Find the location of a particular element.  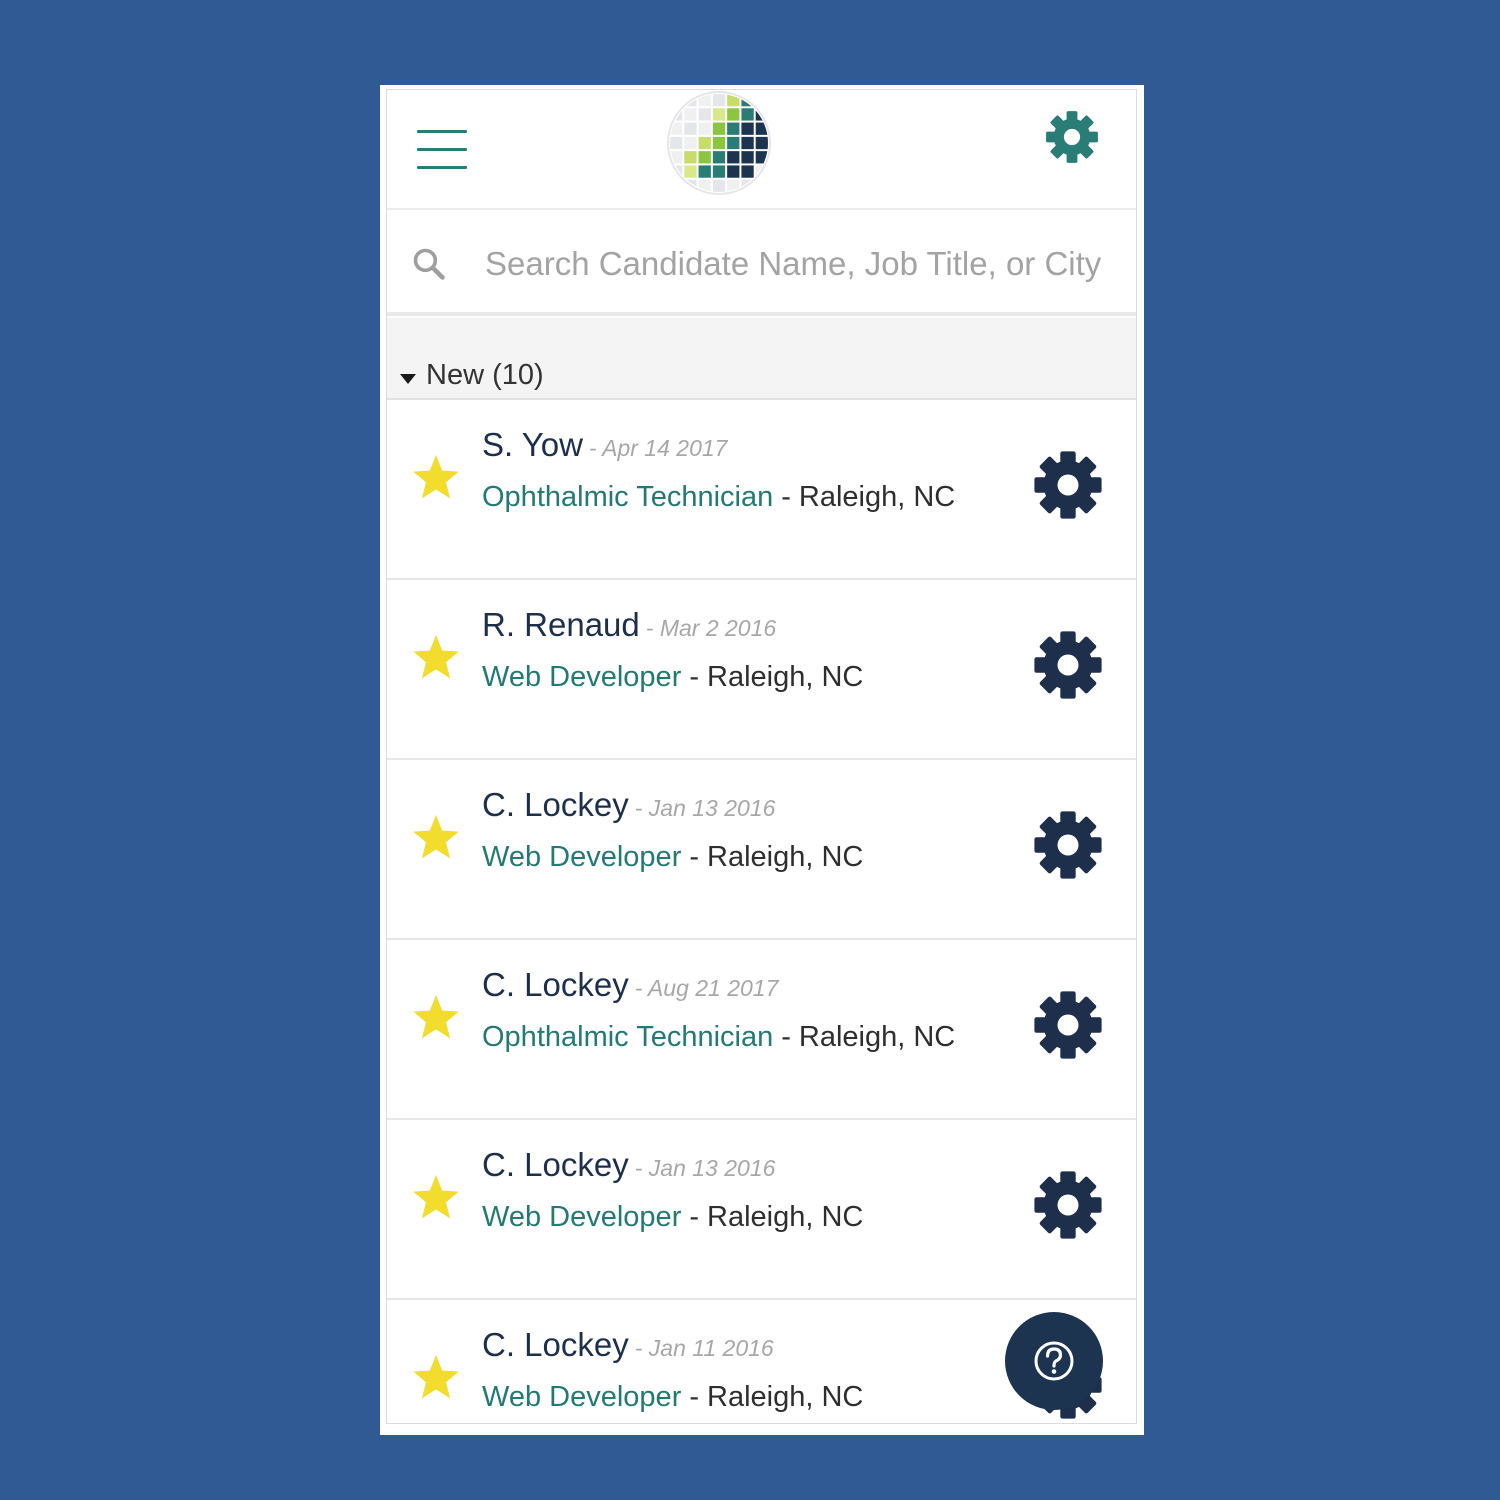

candidate-name-line: C. Lockey - Aug 21 2017 is located at coordinates (630, 984).